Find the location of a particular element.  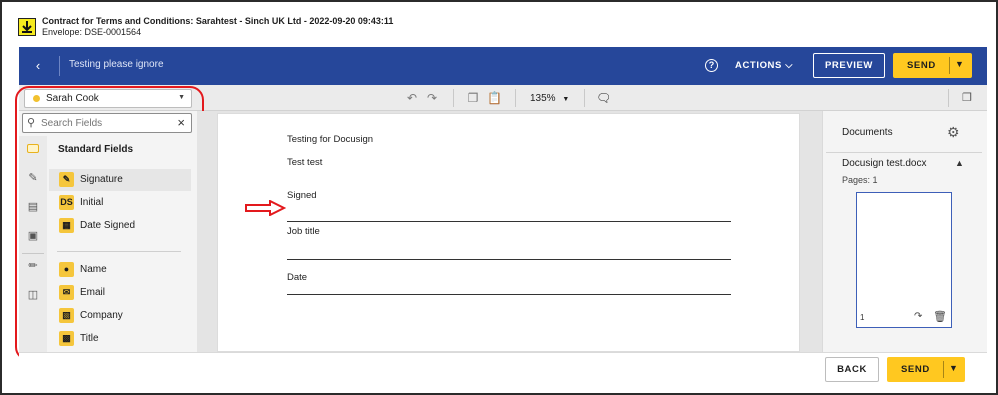

add-comment-icon: 🗨 is located at coordinates (603, 98).